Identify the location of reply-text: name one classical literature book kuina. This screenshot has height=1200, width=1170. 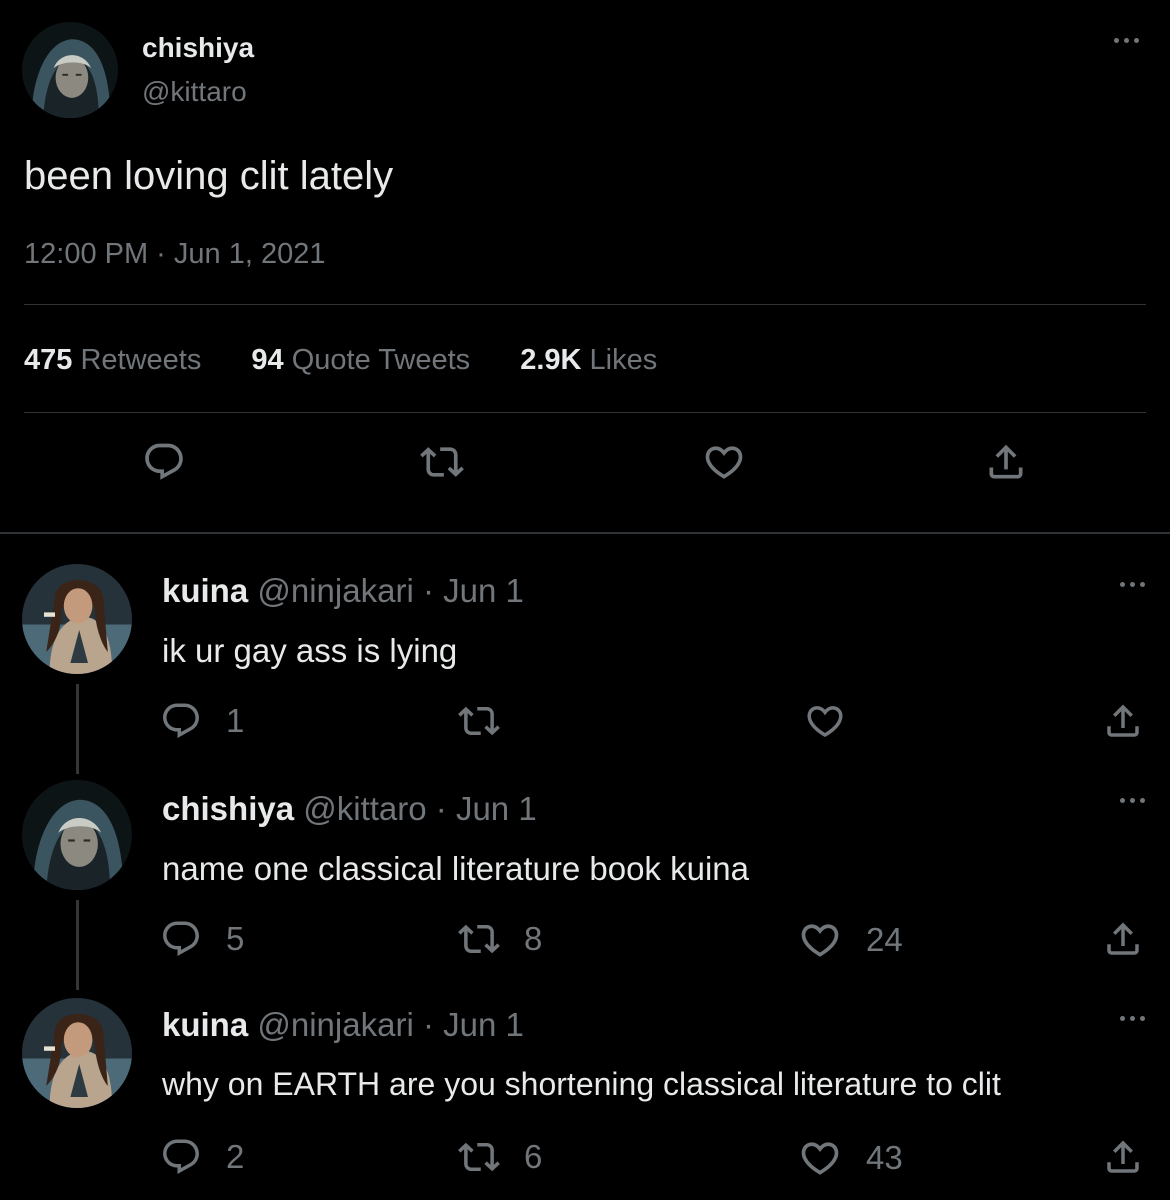
(455, 868).